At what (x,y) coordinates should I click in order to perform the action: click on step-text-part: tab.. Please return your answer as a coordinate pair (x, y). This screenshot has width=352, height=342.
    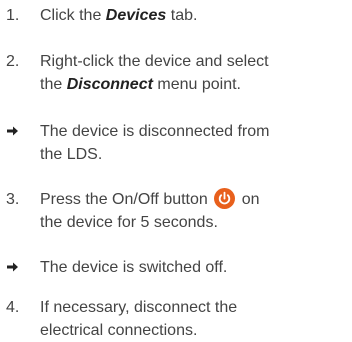
    Looking at the image, I should click on (182, 15).